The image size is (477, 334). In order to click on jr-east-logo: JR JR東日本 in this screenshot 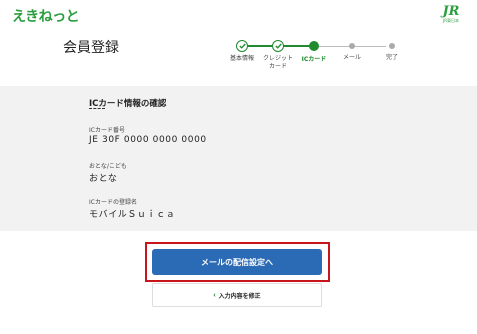, I will do `click(451, 15)`.